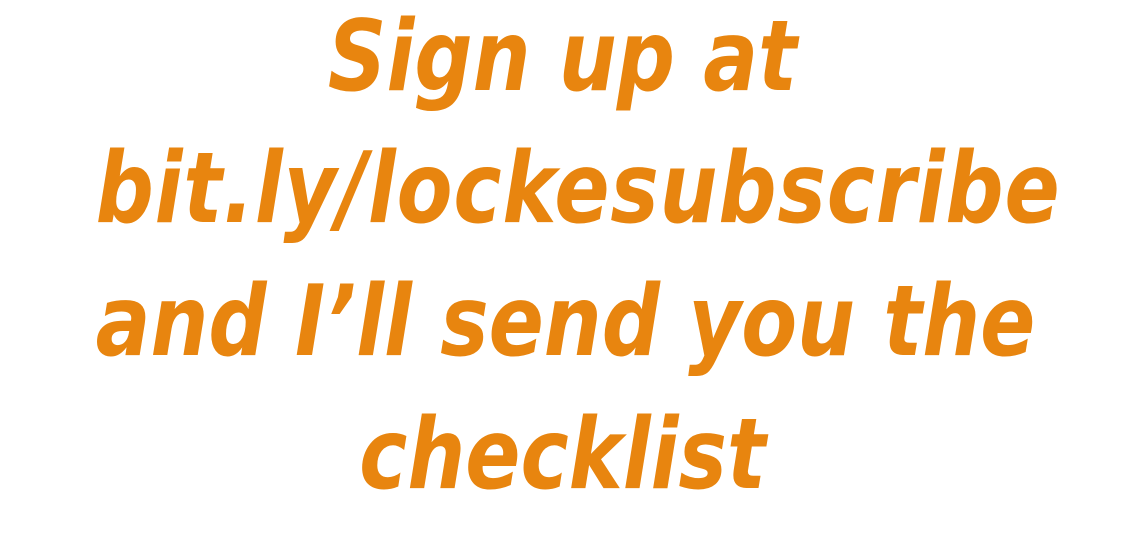 The height and width of the screenshot is (536, 1125). I want to click on message-line-4: checklist, so click(562, 455).